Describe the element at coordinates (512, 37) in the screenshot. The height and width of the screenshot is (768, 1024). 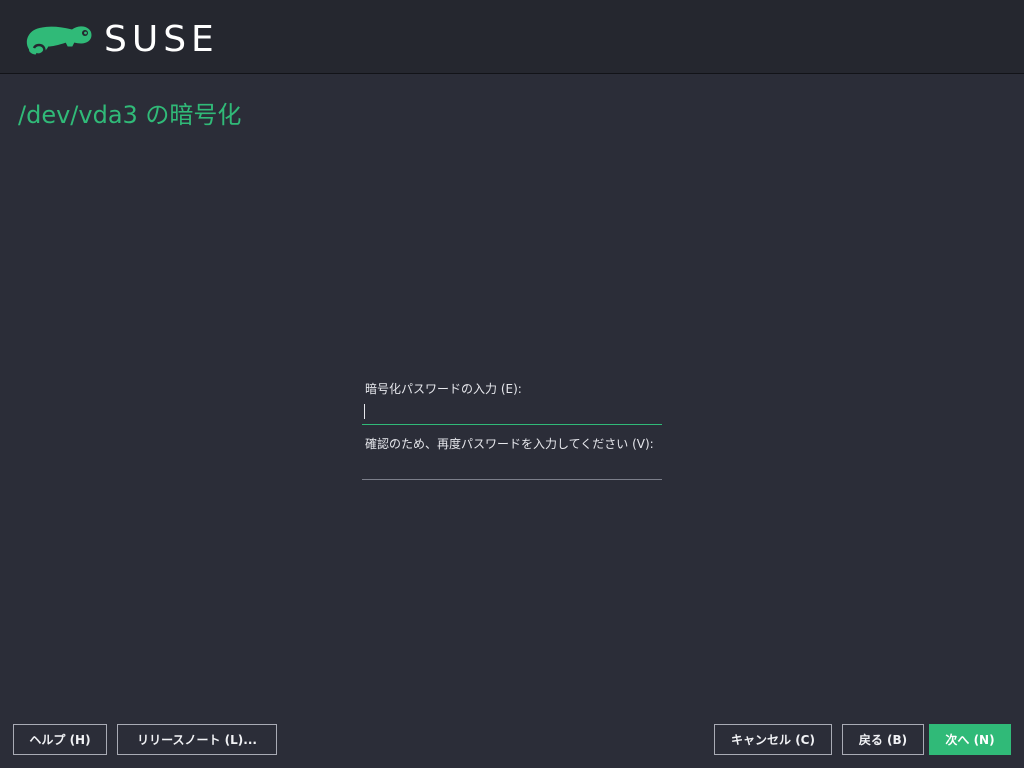
I see `header-bar: SUSE` at that location.